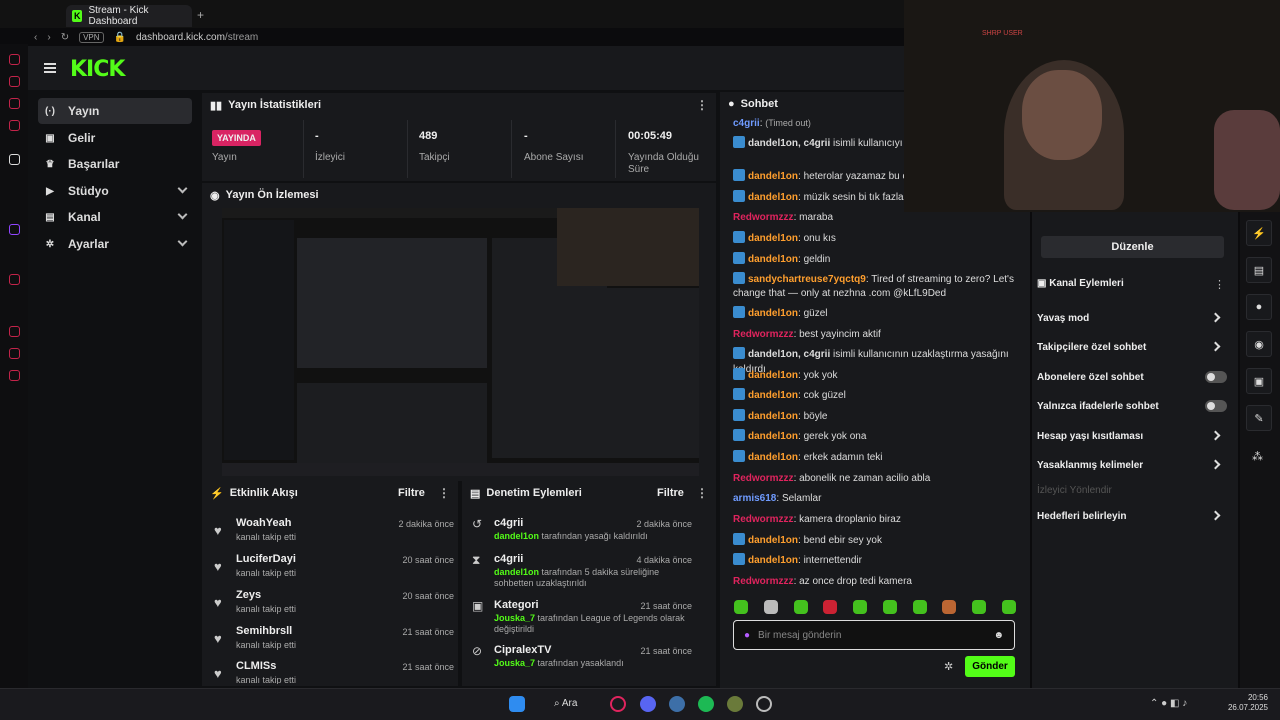  Describe the element at coordinates (1257, 456) in the screenshot. I see `apps-icon: ⁂` at that location.